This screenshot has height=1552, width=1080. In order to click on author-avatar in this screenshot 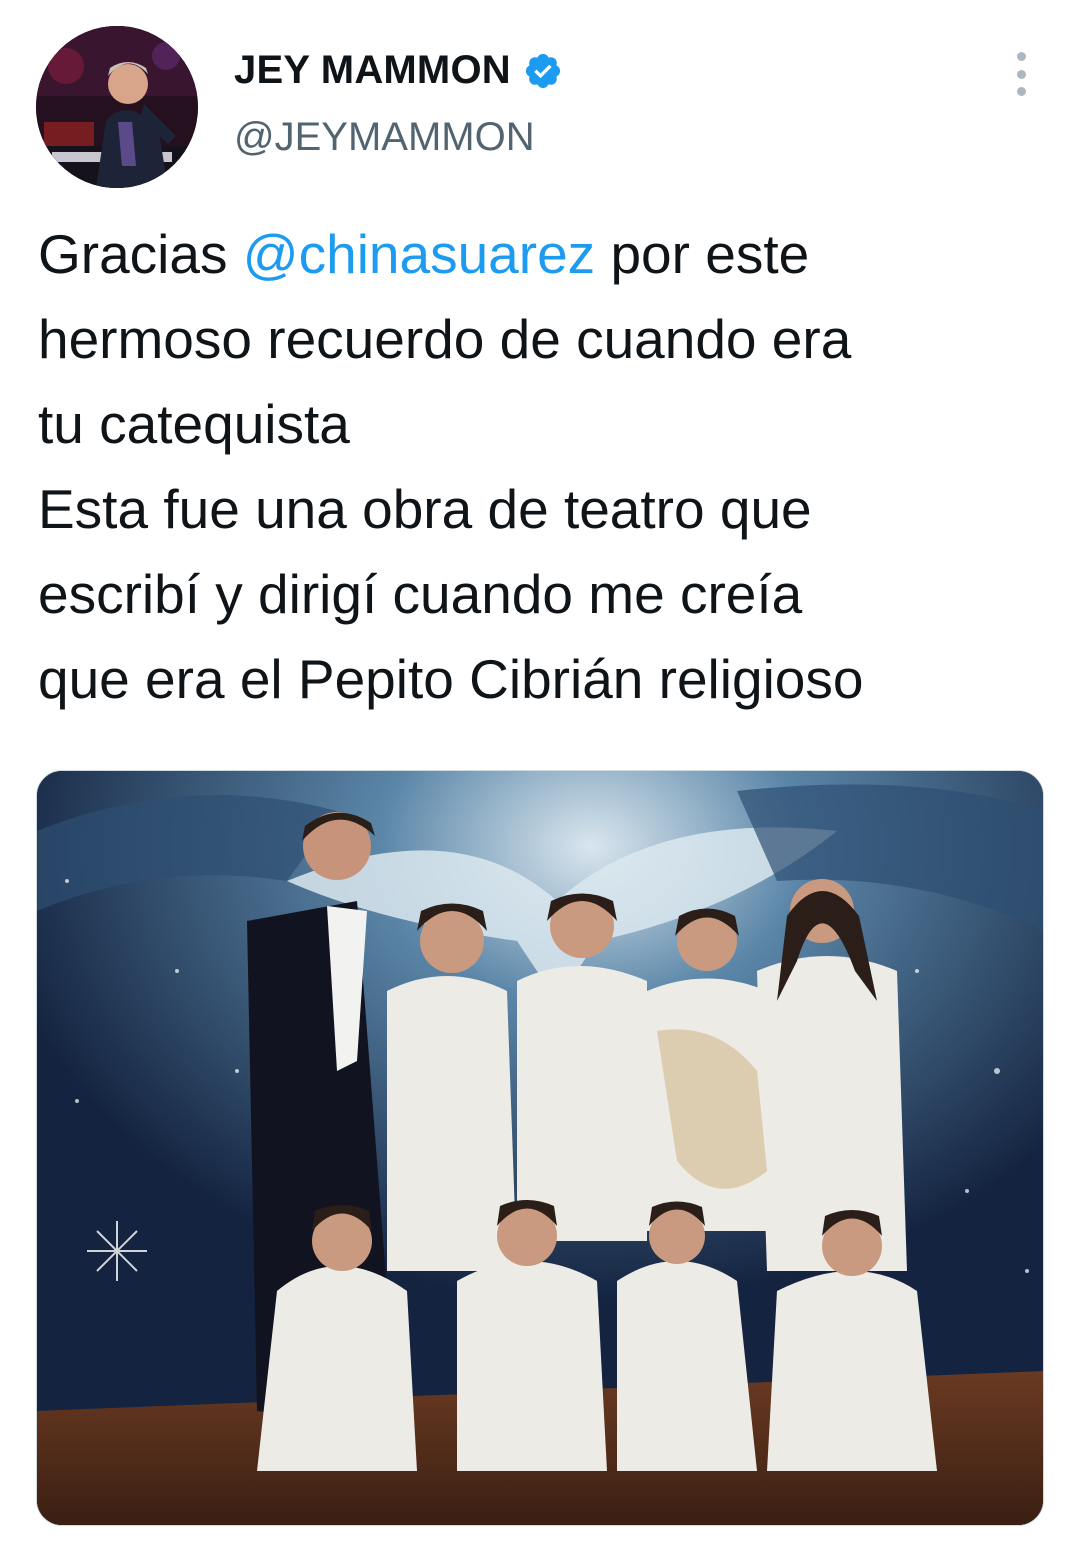, I will do `click(117, 107)`.